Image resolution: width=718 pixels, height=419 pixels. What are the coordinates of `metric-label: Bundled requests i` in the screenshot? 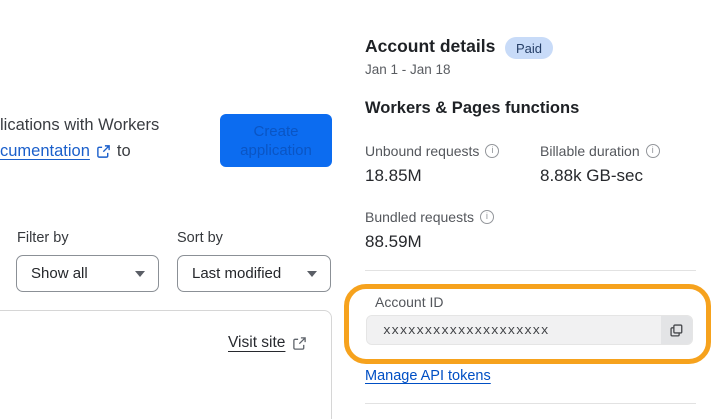 It's located at (429, 217).